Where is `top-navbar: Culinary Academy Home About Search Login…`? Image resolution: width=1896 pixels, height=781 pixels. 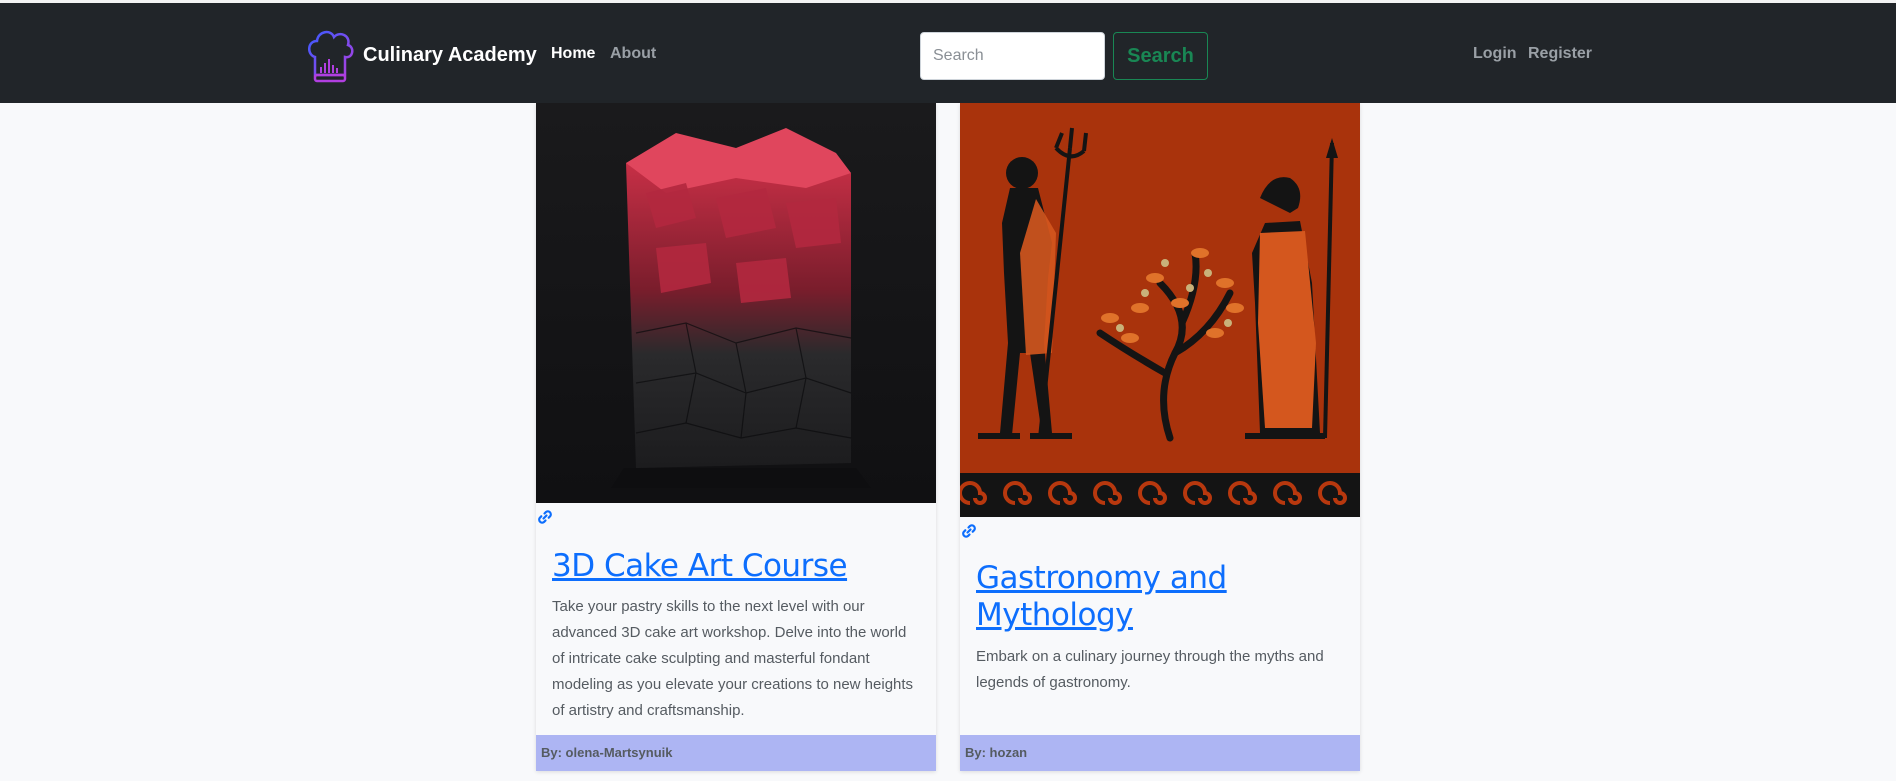
top-navbar: Culinary Academy Home About Search Login… is located at coordinates (948, 51).